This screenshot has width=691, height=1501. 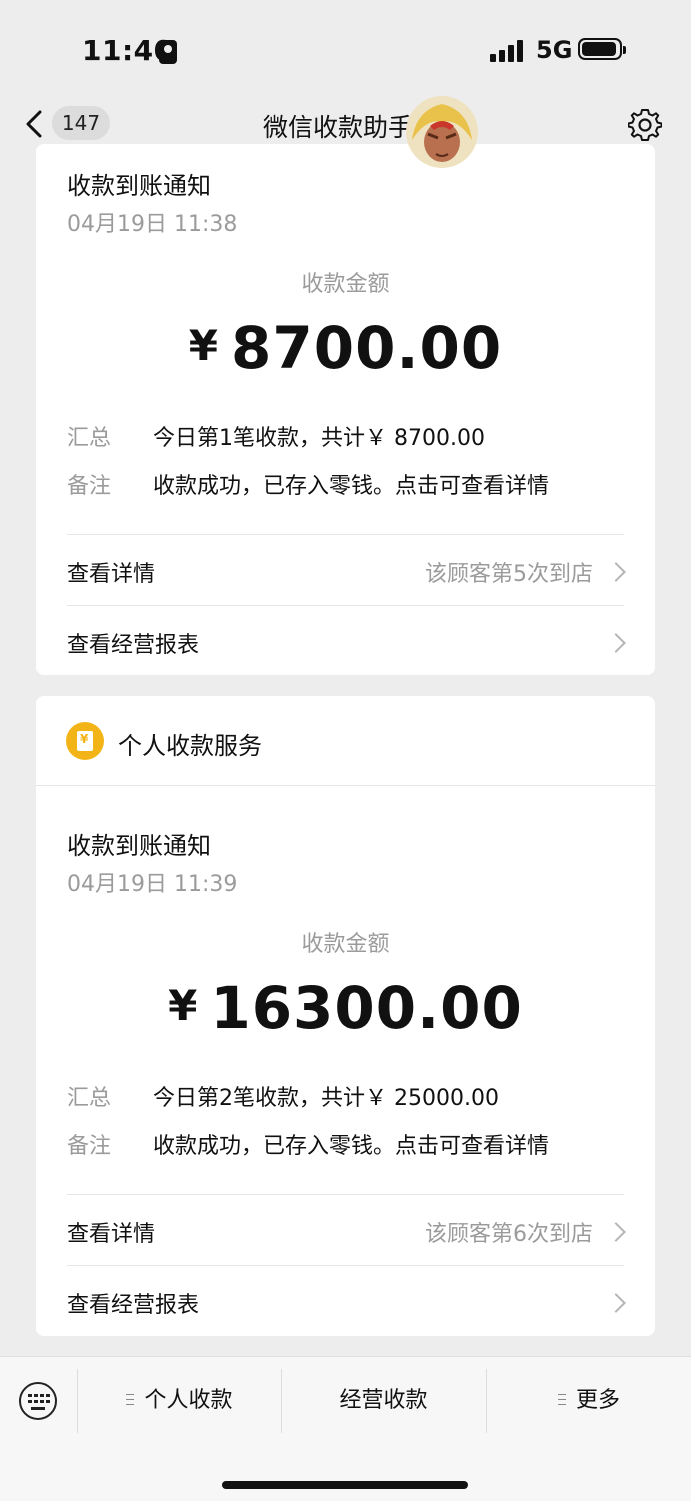 What do you see at coordinates (554, 50) in the screenshot?
I see `network-type: 5G` at bounding box center [554, 50].